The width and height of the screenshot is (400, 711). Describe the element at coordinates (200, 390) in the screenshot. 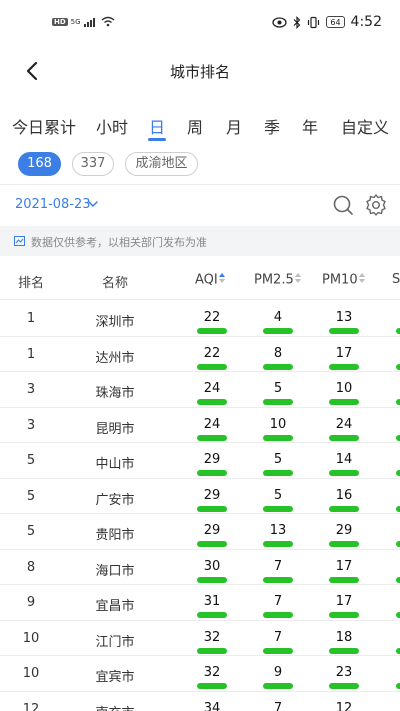

I see `table-row: 3 珠海市 24 5 10` at that location.